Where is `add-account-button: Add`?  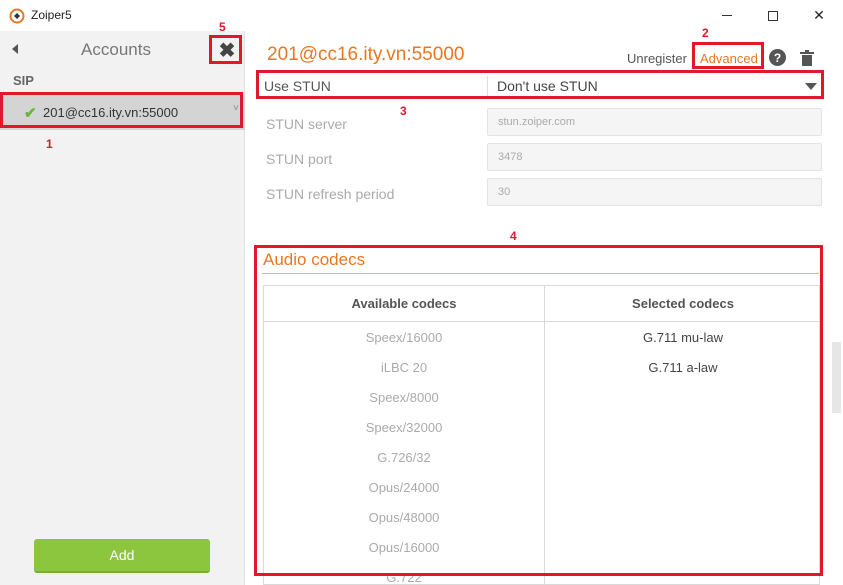 add-account-button: Add is located at coordinates (122, 556).